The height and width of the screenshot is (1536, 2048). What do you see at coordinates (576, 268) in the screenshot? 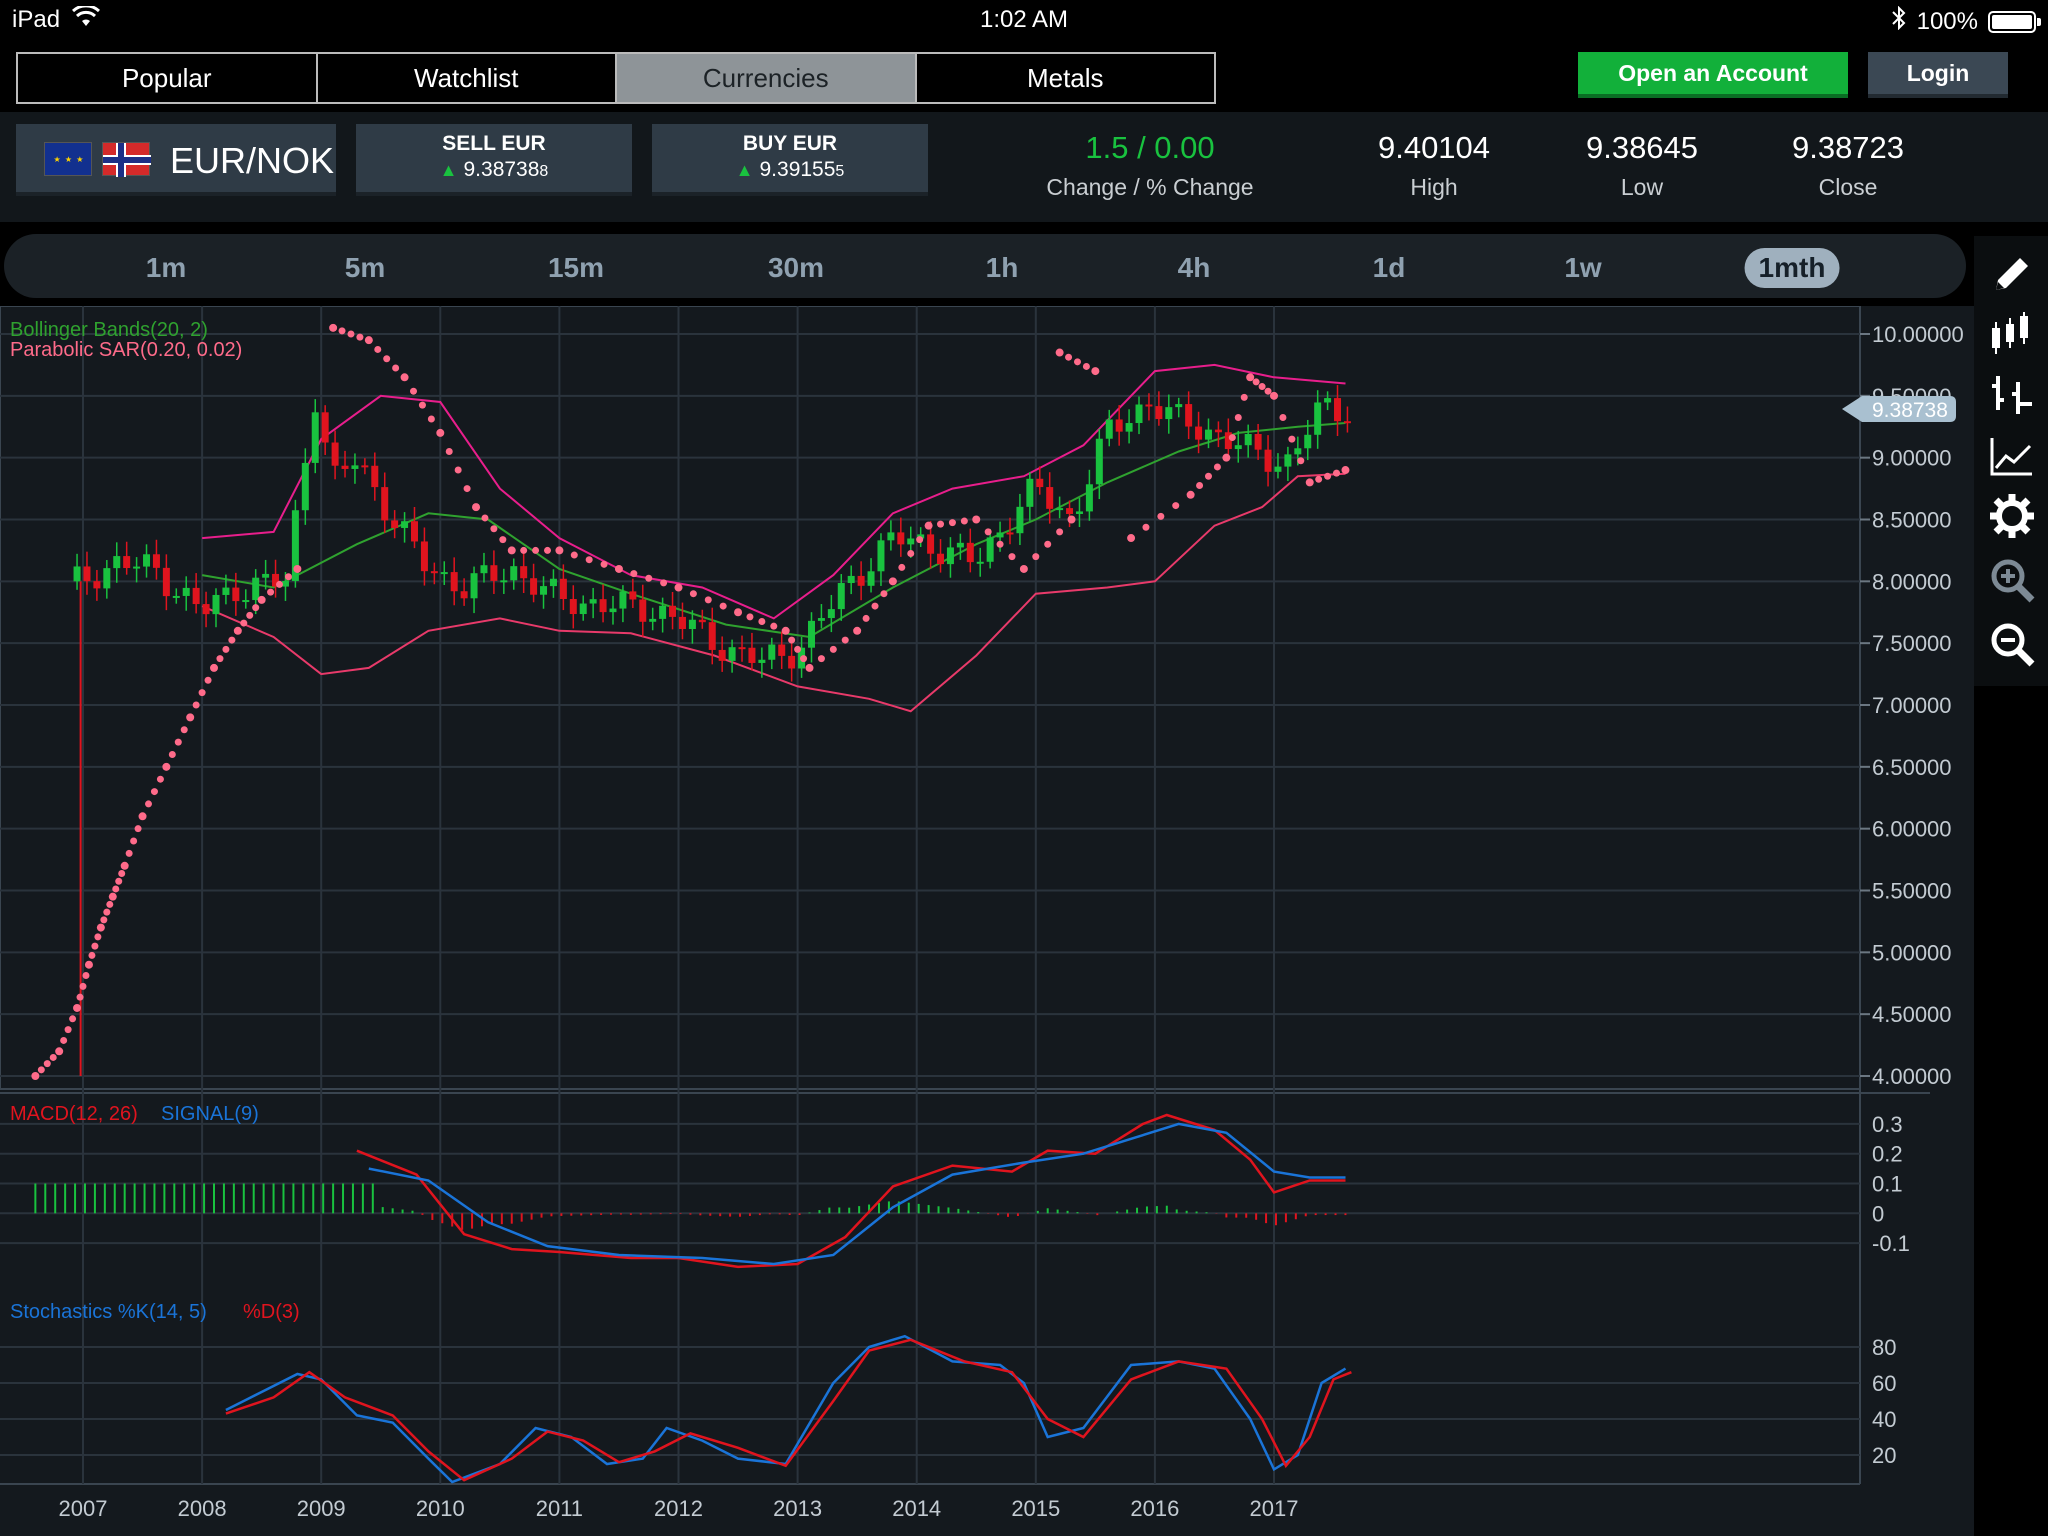
I see `timeframe-15m: 15m` at bounding box center [576, 268].